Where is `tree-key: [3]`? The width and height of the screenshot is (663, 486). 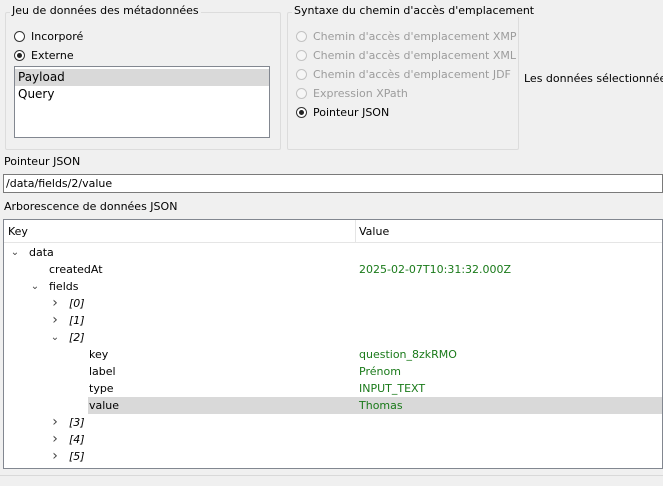
tree-key: [3] is located at coordinates (77, 422).